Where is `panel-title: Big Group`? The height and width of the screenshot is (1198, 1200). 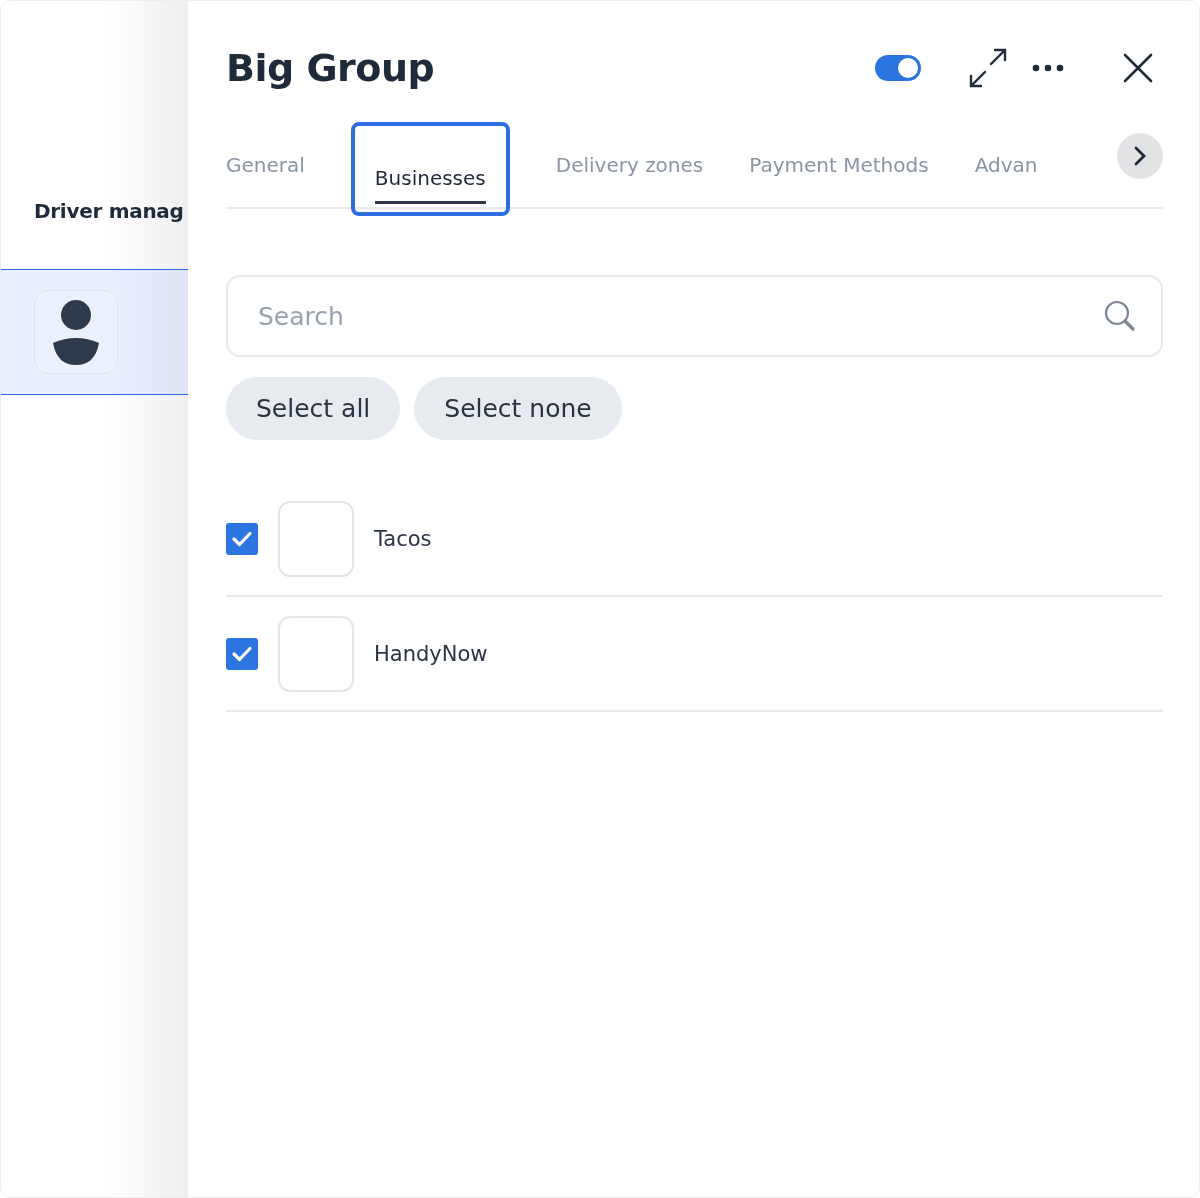 panel-title: Big Group is located at coordinates (330, 68).